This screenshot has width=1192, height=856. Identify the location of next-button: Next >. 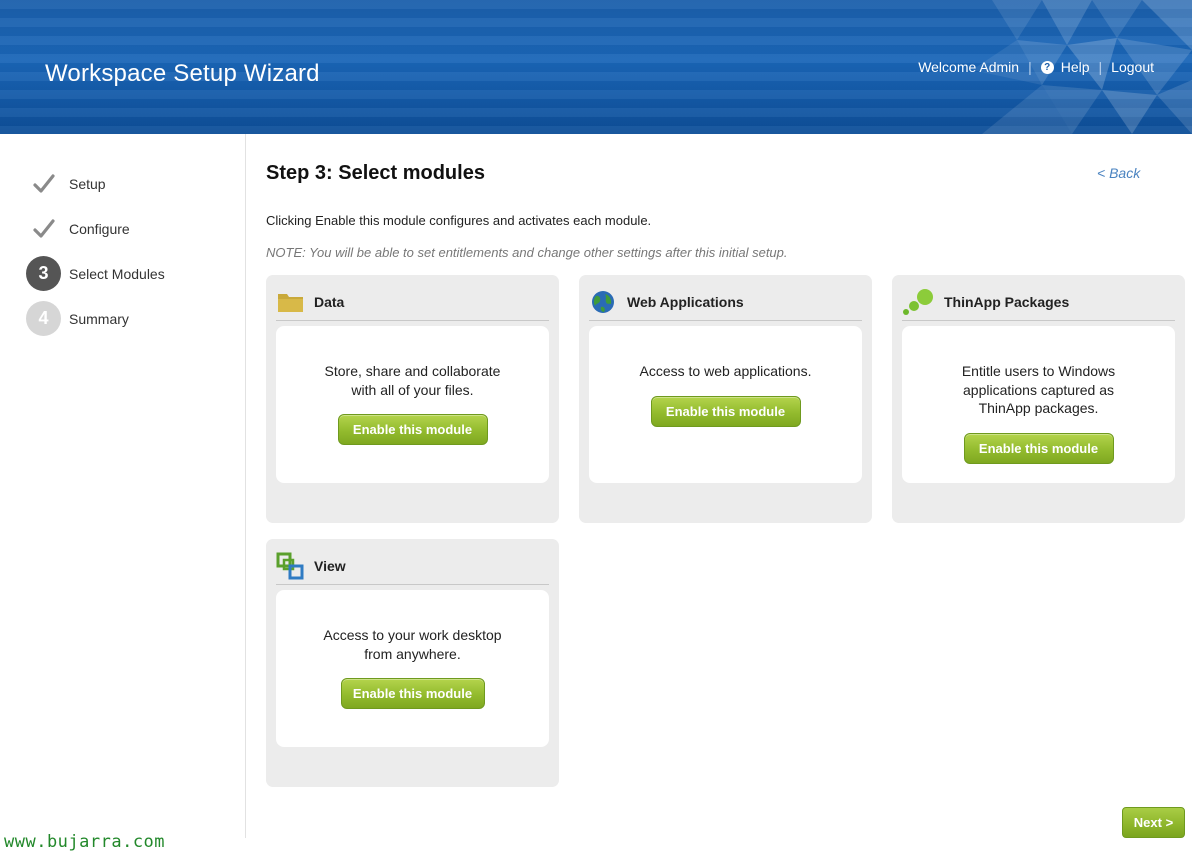
(1153, 822).